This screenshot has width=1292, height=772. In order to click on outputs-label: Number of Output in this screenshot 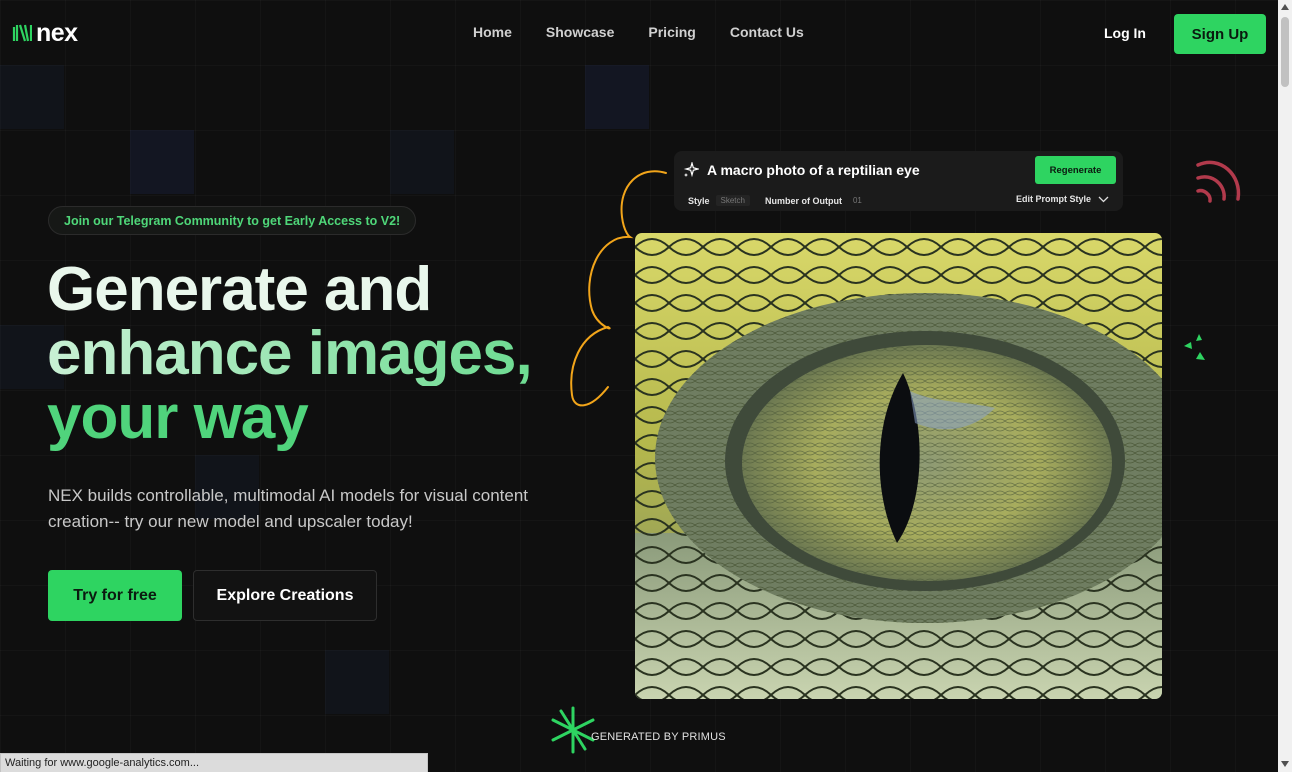, I will do `click(803, 200)`.